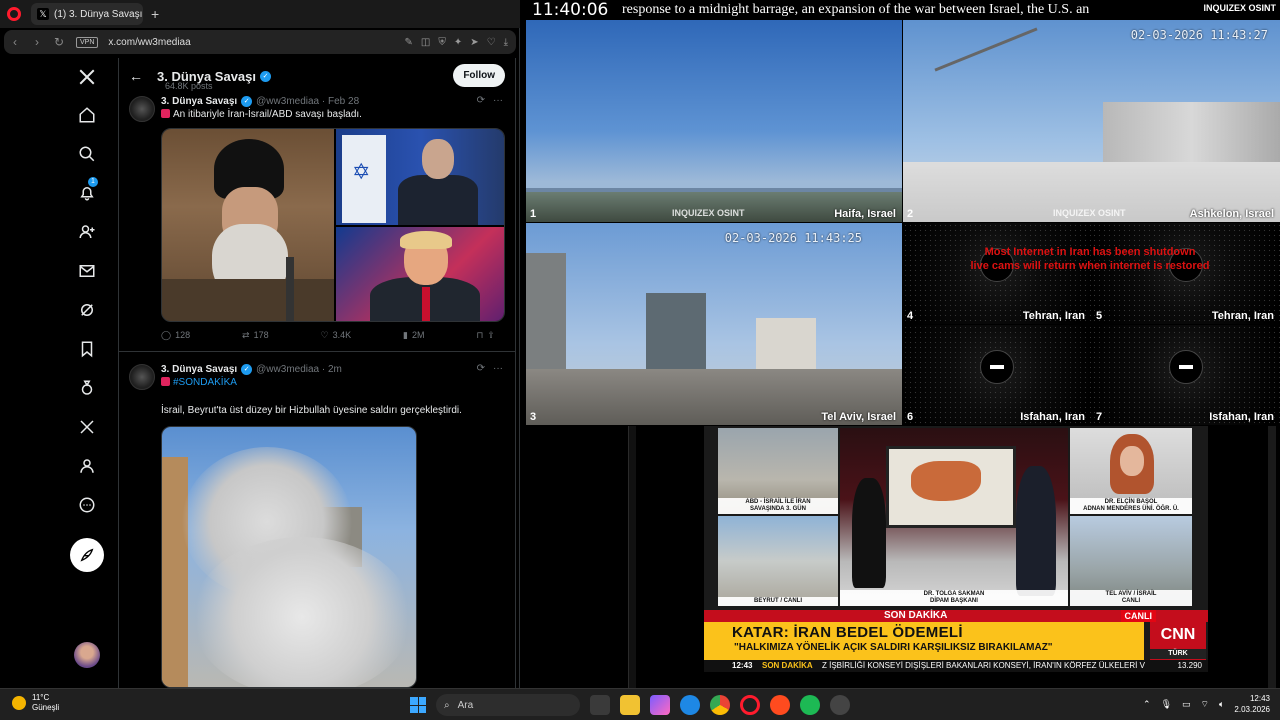 This screenshot has height=720, width=1280. I want to click on tweet-handle: @ww3mediaa · Feb 28, so click(307, 101).